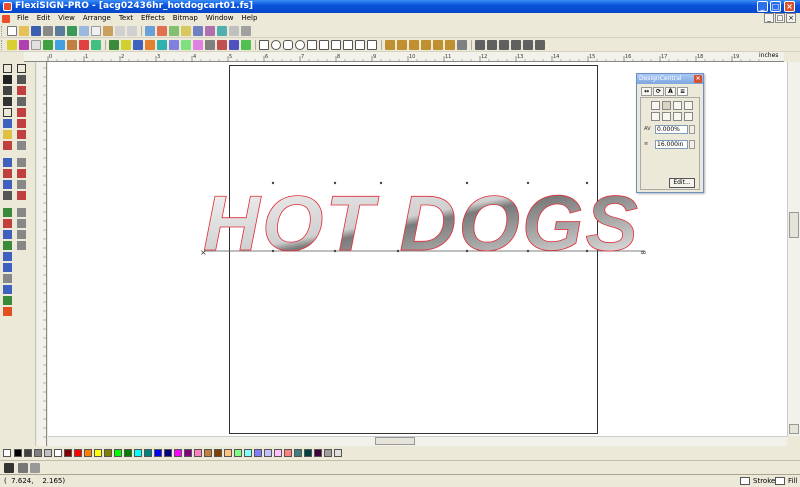 The image size is (800, 487). I want to click on node-tool-icon, so click(21, 68).